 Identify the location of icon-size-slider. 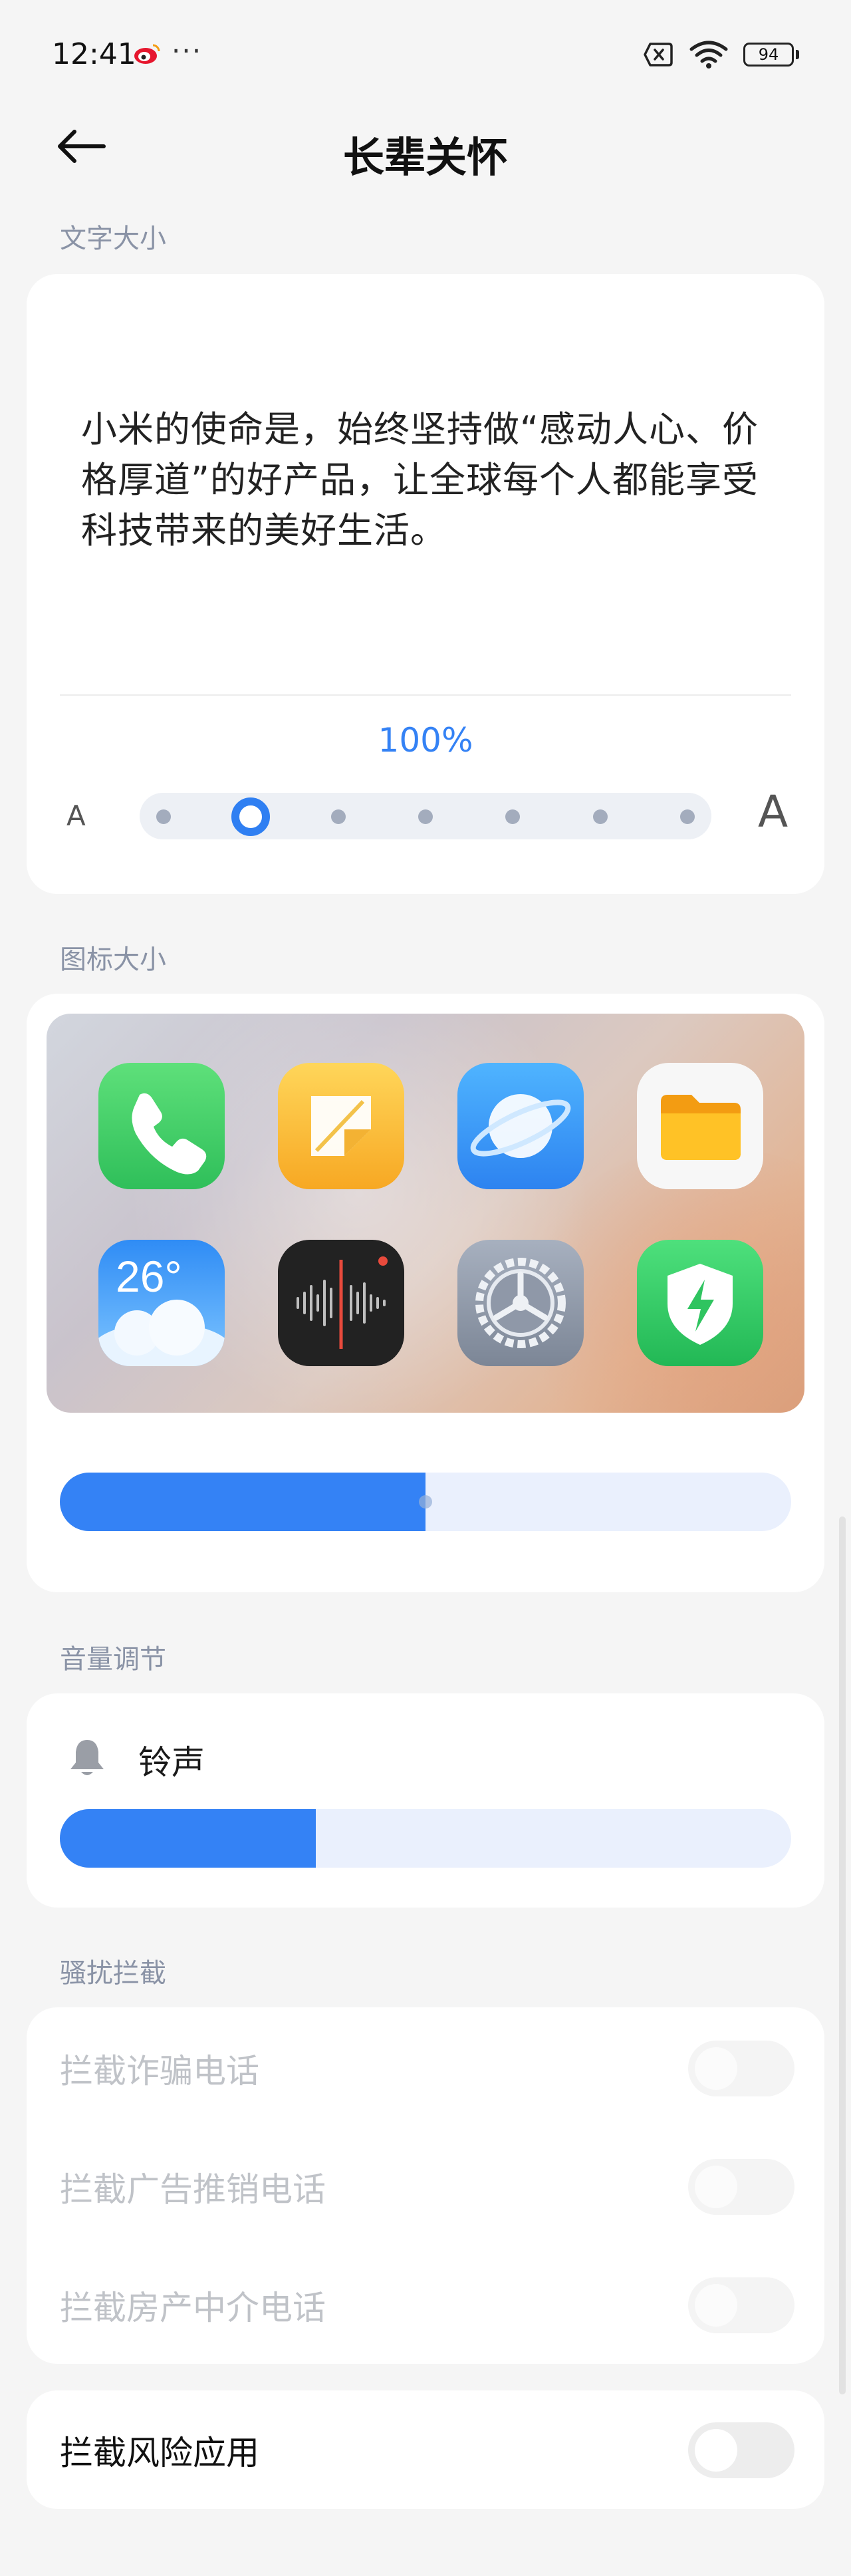
(425, 1502).